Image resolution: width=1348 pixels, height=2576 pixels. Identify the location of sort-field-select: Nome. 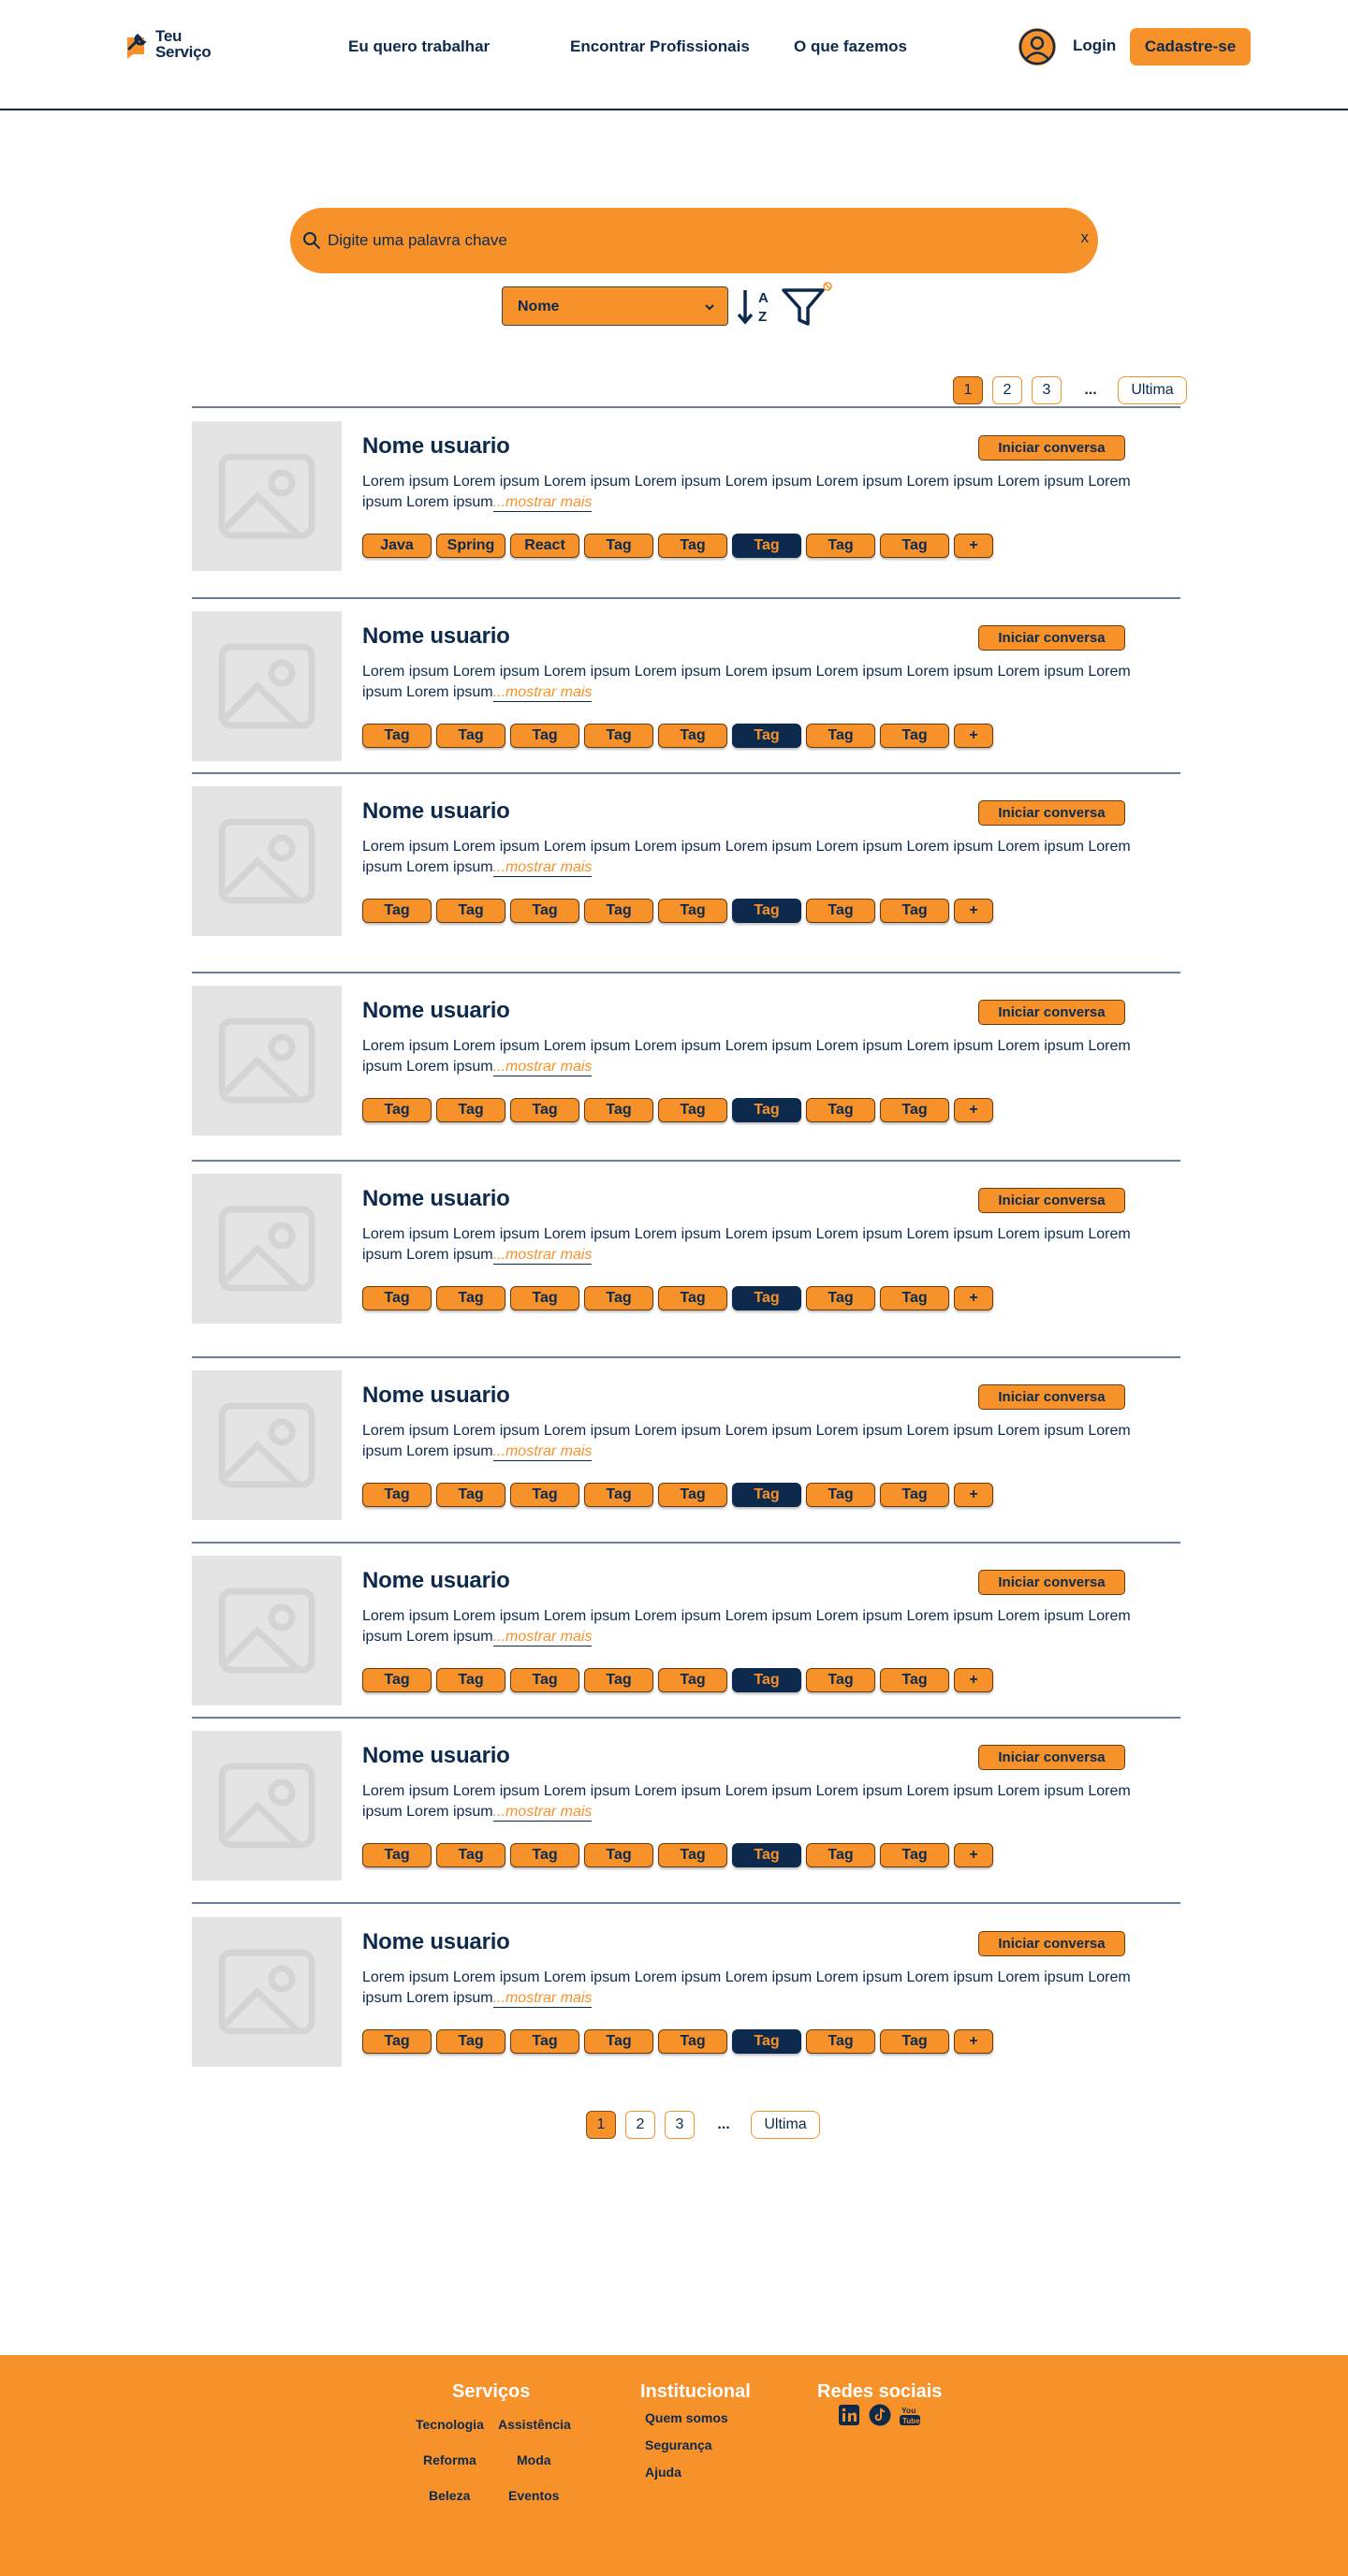
(615, 306).